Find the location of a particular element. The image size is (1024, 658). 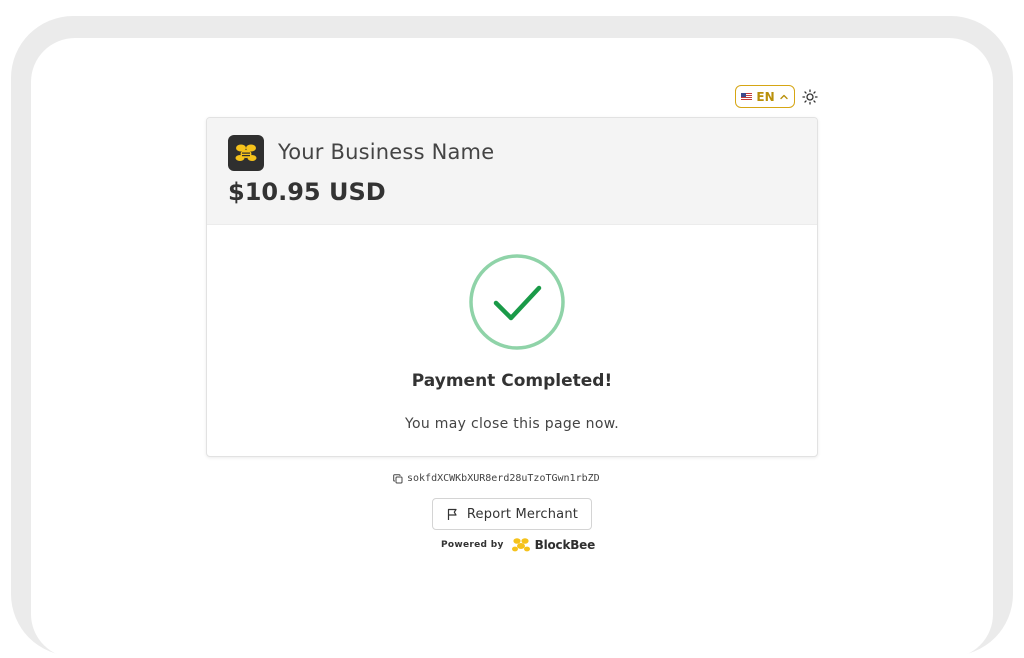

copy-icon is located at coordinates (398, 478).